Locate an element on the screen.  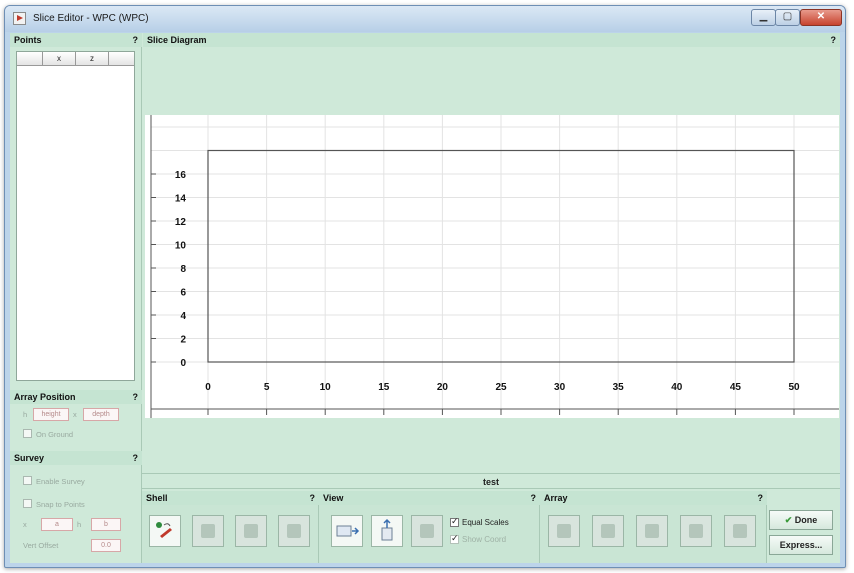
window-title: Slice Editor - WPC (WPC) is located at coordinates (91, 18).